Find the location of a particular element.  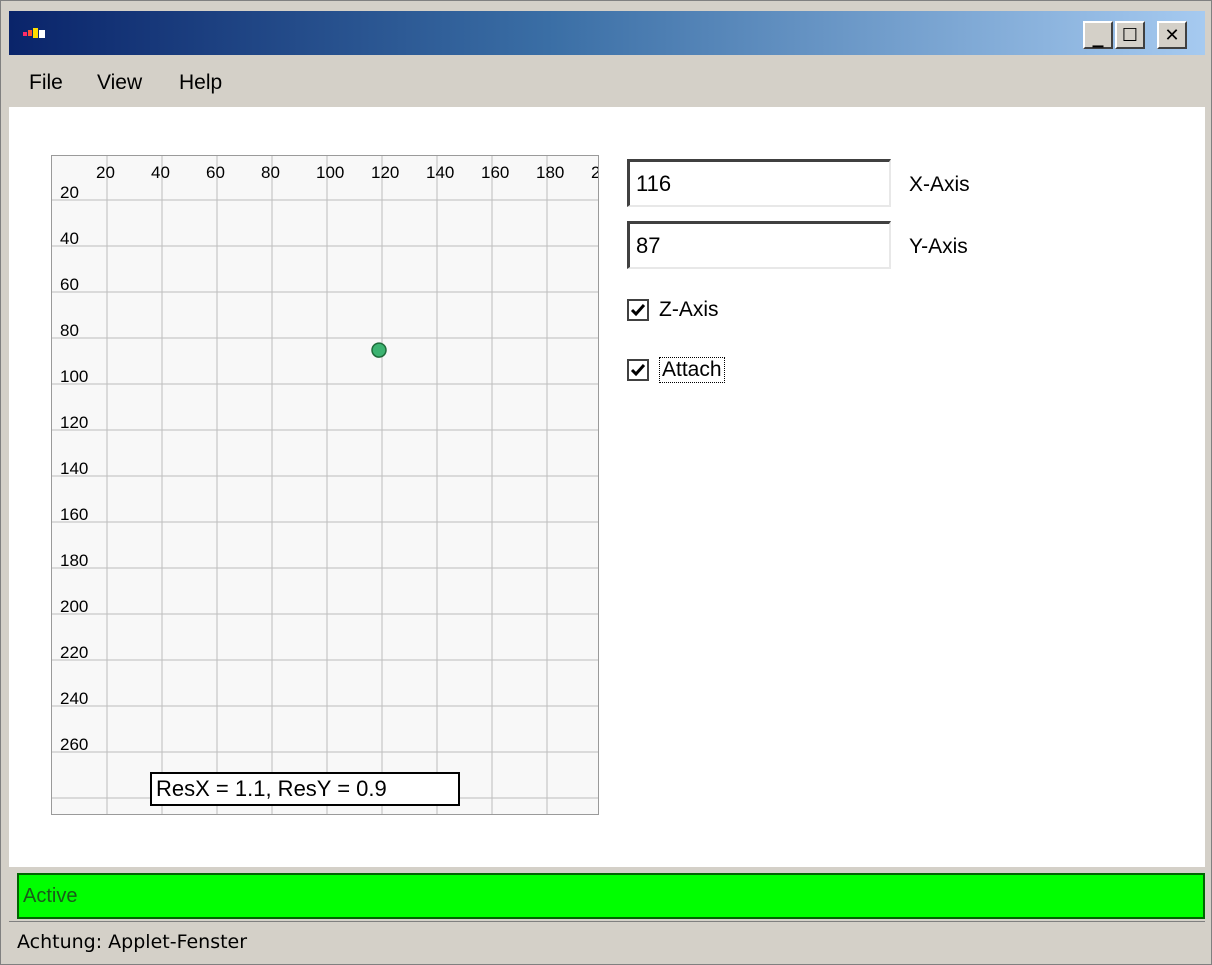

resolution-label: ResX = 1.1, ResY = 0.9 is located at coordinates (305, 789).